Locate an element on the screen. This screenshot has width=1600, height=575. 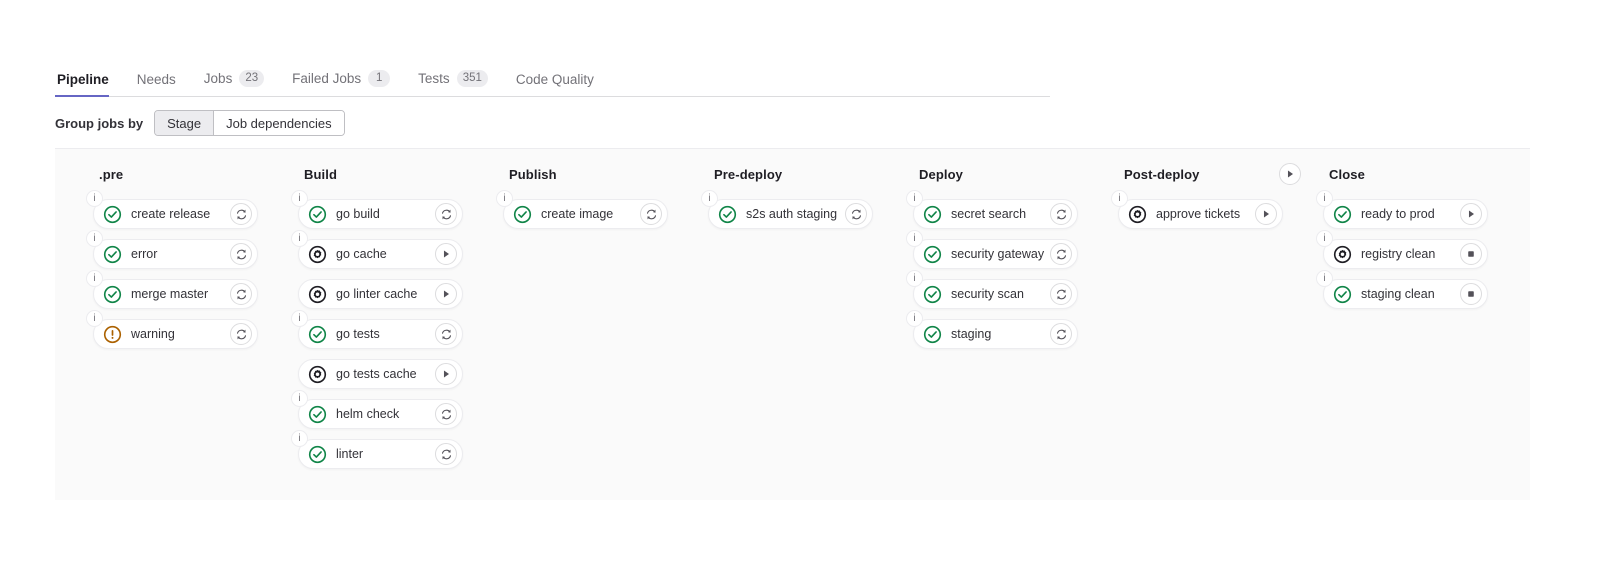
job-name: create image is located at coordinates (577, 214).